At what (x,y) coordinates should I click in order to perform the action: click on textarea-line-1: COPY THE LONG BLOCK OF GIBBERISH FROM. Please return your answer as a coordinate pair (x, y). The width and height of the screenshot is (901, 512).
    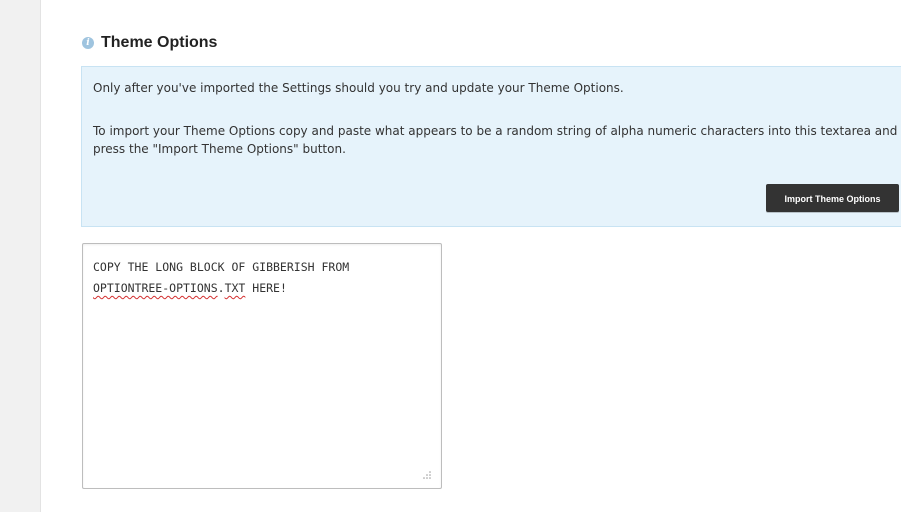
    Looking at the image, I should click on (221, 267).